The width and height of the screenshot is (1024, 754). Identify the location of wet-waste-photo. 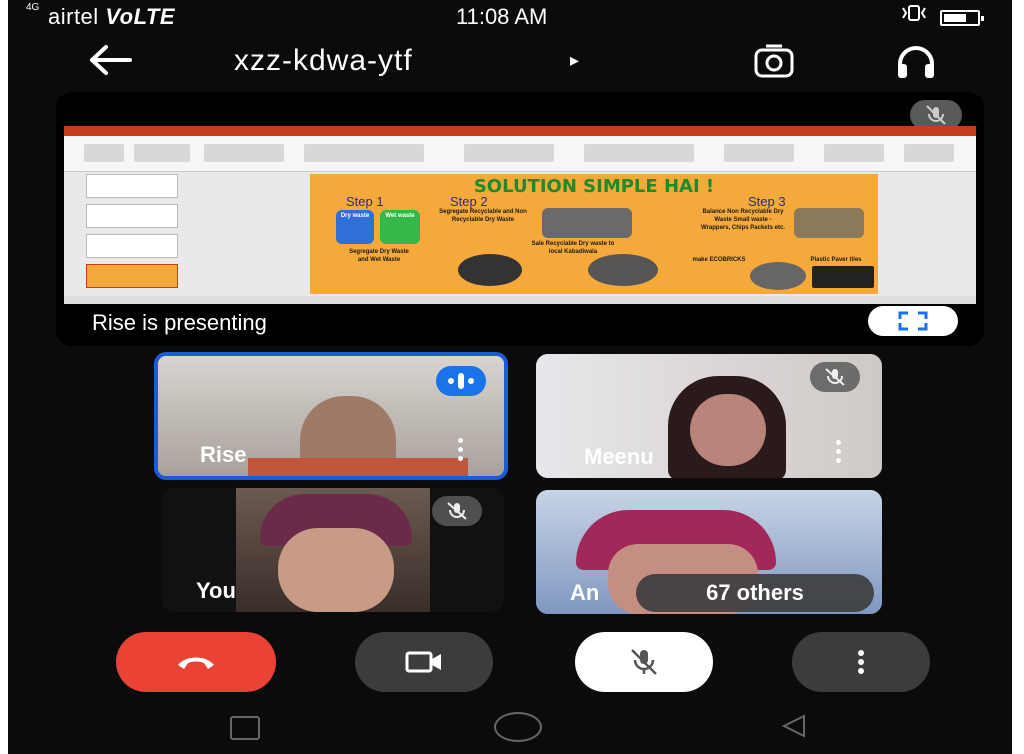
(490, 270).